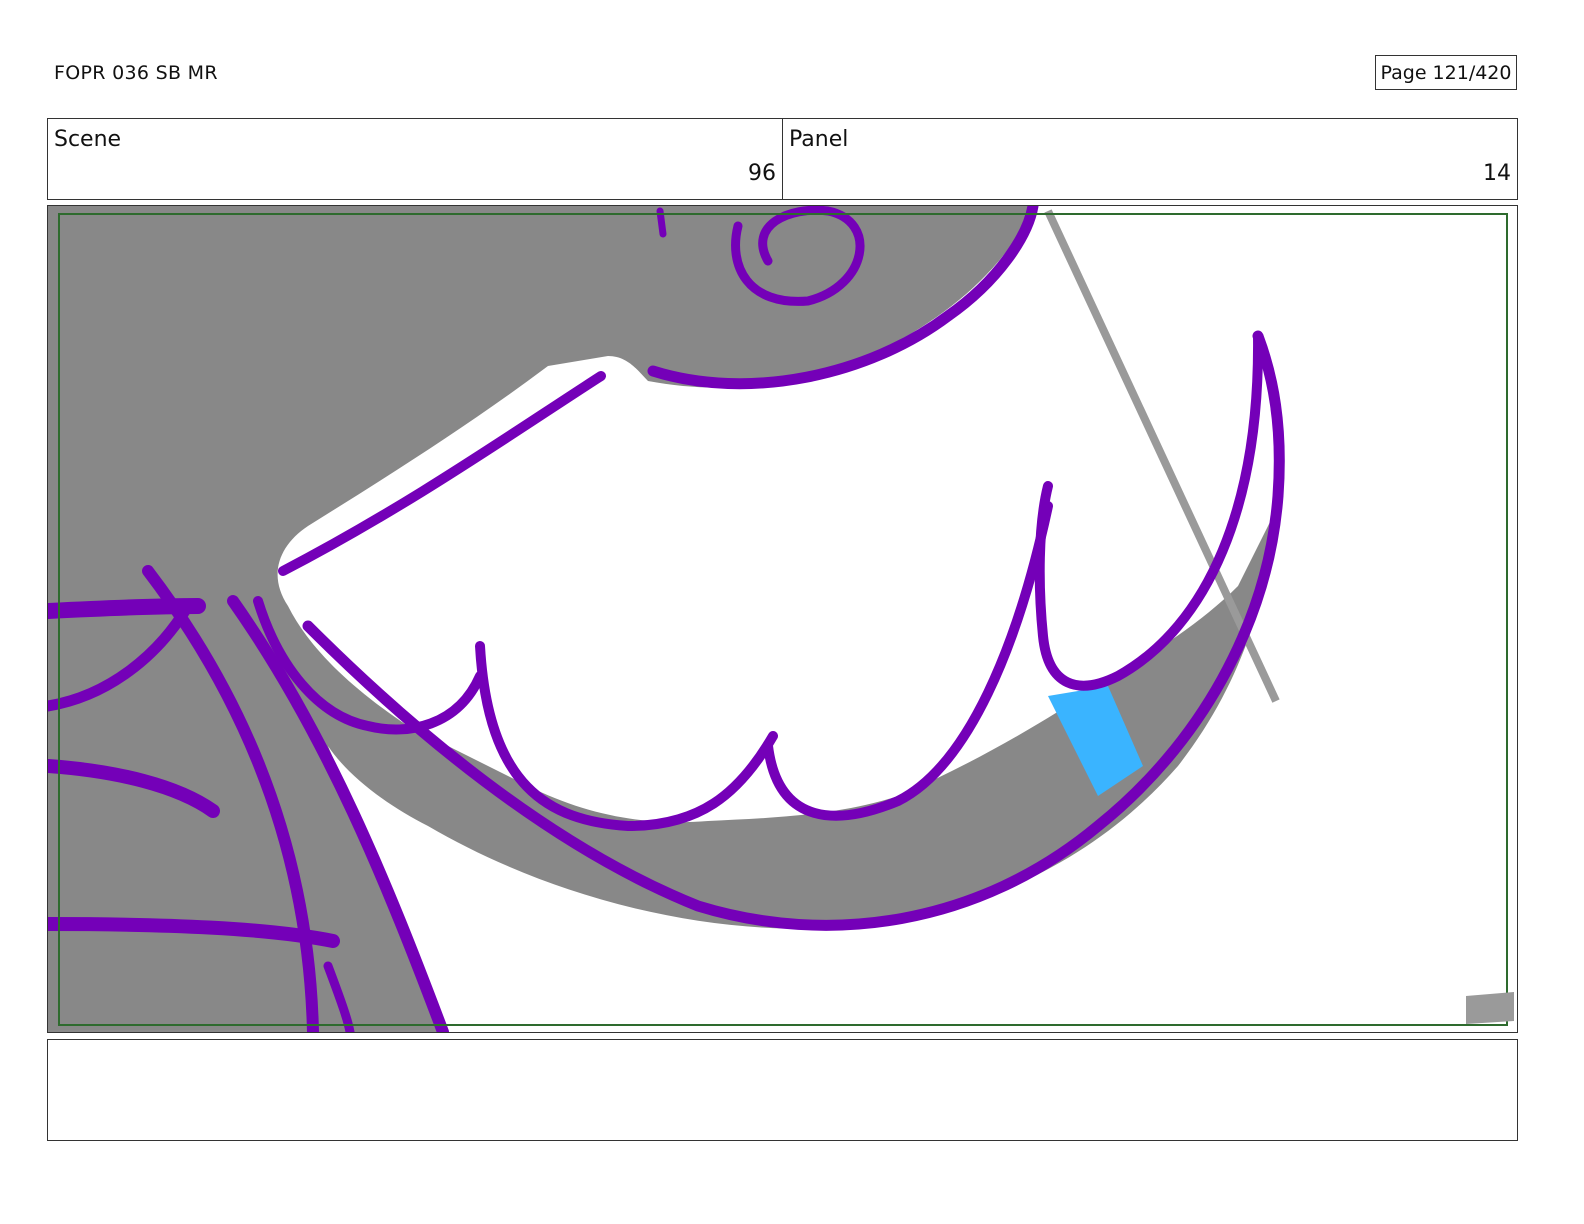 The height and width of the screenshot is (1224, 1584). I want to click on document-title: FOPR 036 SB MR, so click(136, 73).